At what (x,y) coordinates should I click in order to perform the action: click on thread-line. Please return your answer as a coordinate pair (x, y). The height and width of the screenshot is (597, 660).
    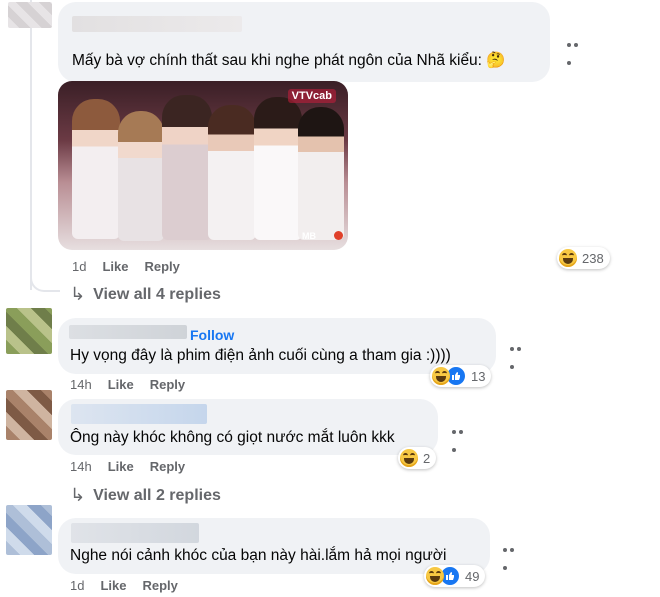
    Looking at the image, I should click on (31, 145).